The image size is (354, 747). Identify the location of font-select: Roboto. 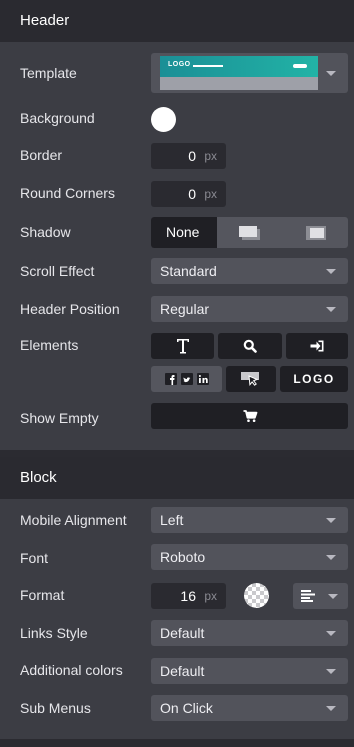
(249, 557).